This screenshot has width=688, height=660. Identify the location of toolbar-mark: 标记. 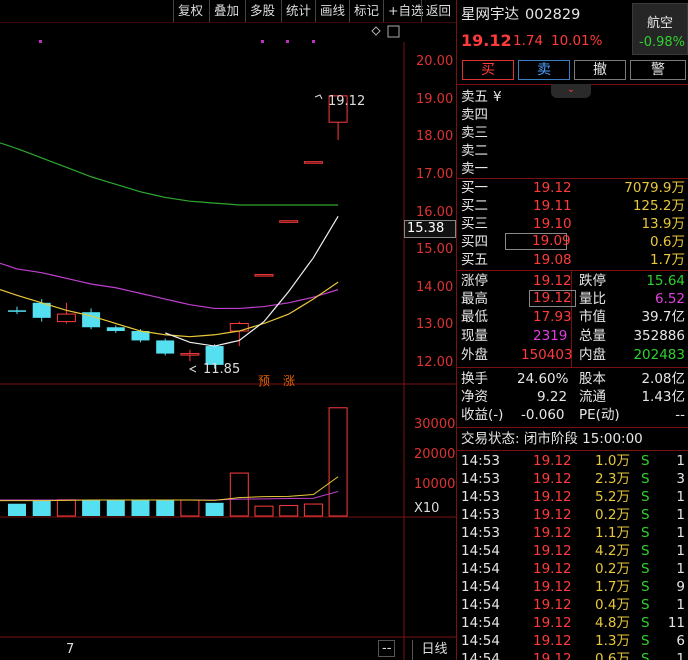
(366, 11).